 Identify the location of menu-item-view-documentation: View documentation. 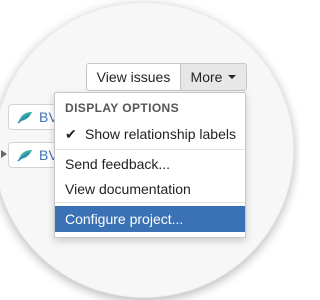
(150, 189).